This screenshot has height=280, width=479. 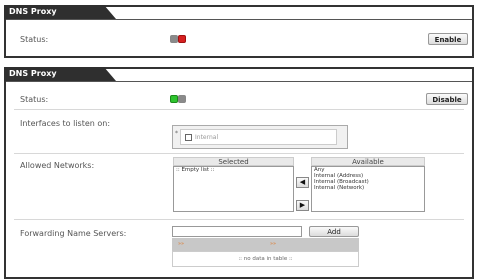 I want to click on list-item: :: Empty list ::, so click(x=195, y=170).